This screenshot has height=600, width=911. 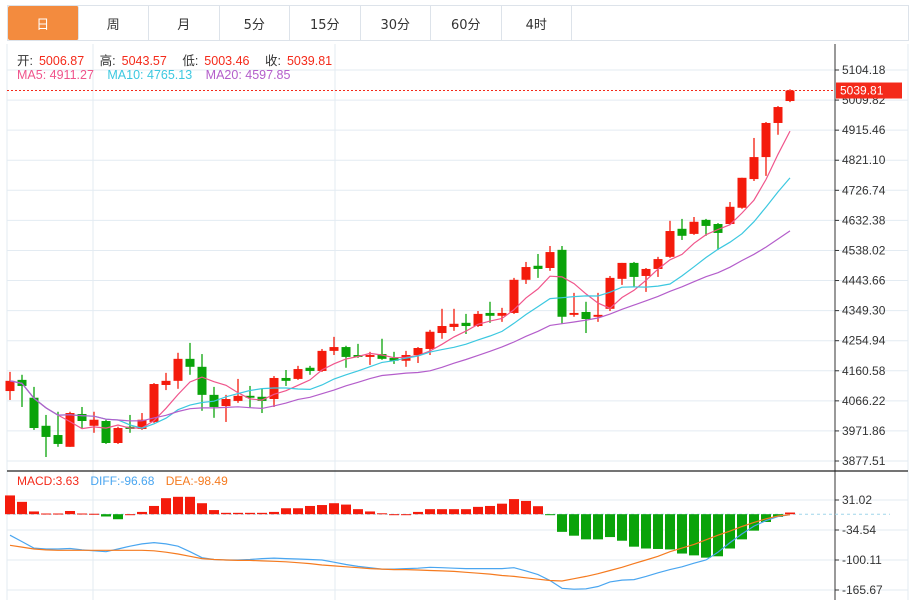 I want to click on price-tick-label: 3971.86, so click(x=864, y=431).